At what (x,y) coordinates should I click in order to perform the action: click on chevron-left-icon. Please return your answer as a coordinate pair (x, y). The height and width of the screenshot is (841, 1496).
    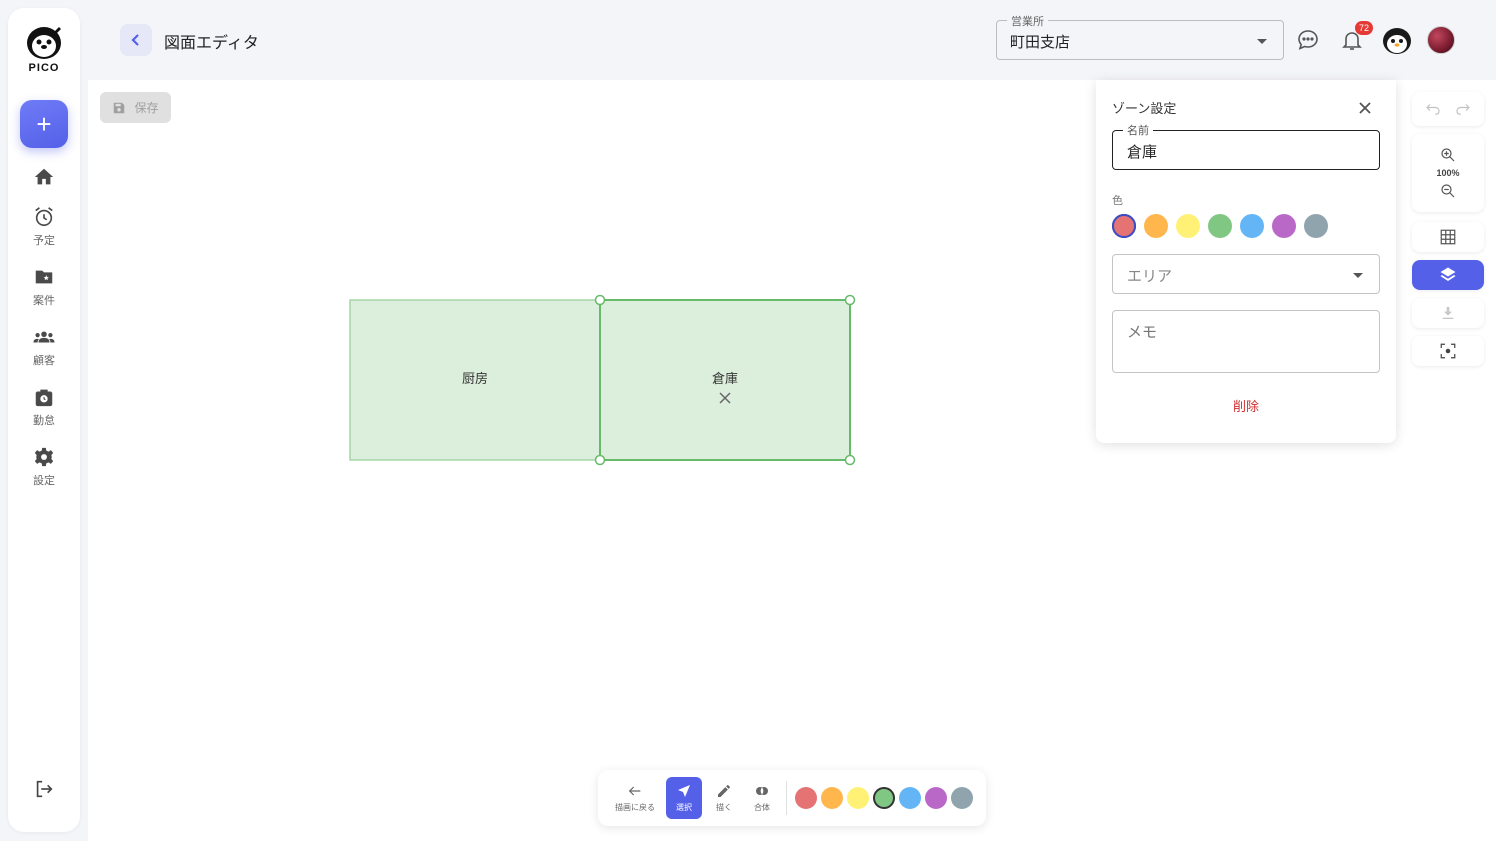
    Looking at the image, I should click on (135, 40).